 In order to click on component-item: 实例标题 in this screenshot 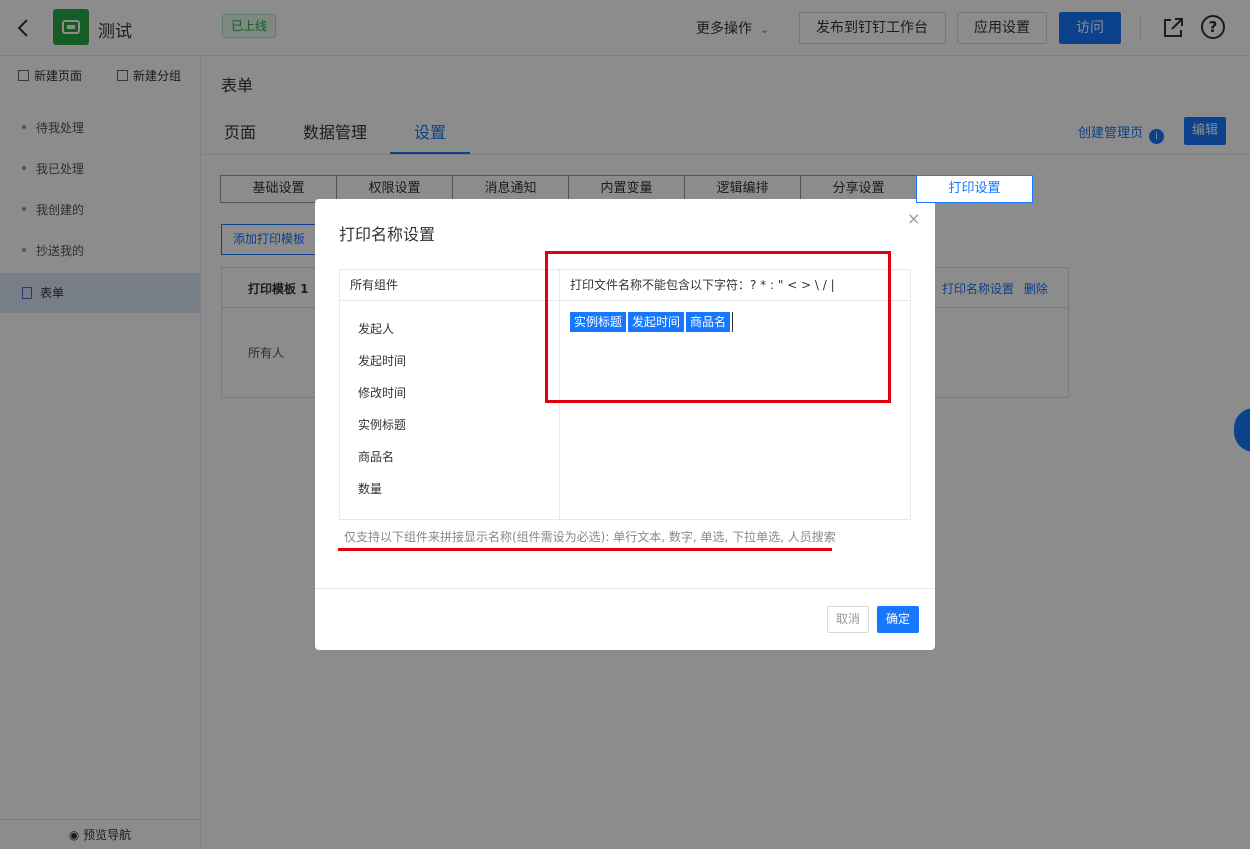, I will do `click(382, 424)`.